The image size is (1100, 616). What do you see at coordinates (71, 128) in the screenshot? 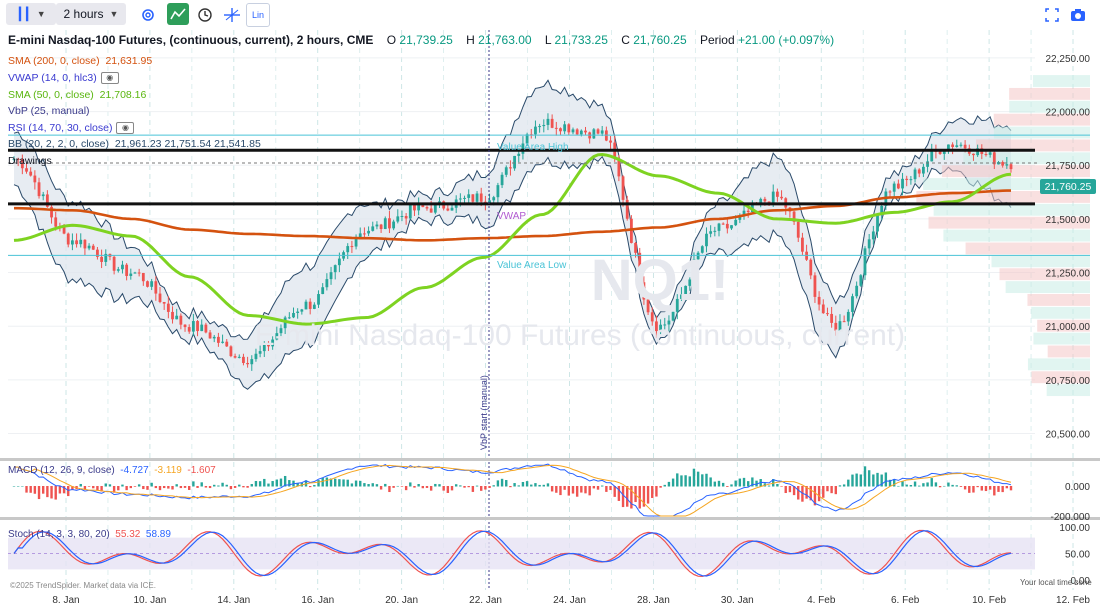
I see `legend-rsi: RSI (14, 70, 30, close) ◉` at bounding box center [71, 128].